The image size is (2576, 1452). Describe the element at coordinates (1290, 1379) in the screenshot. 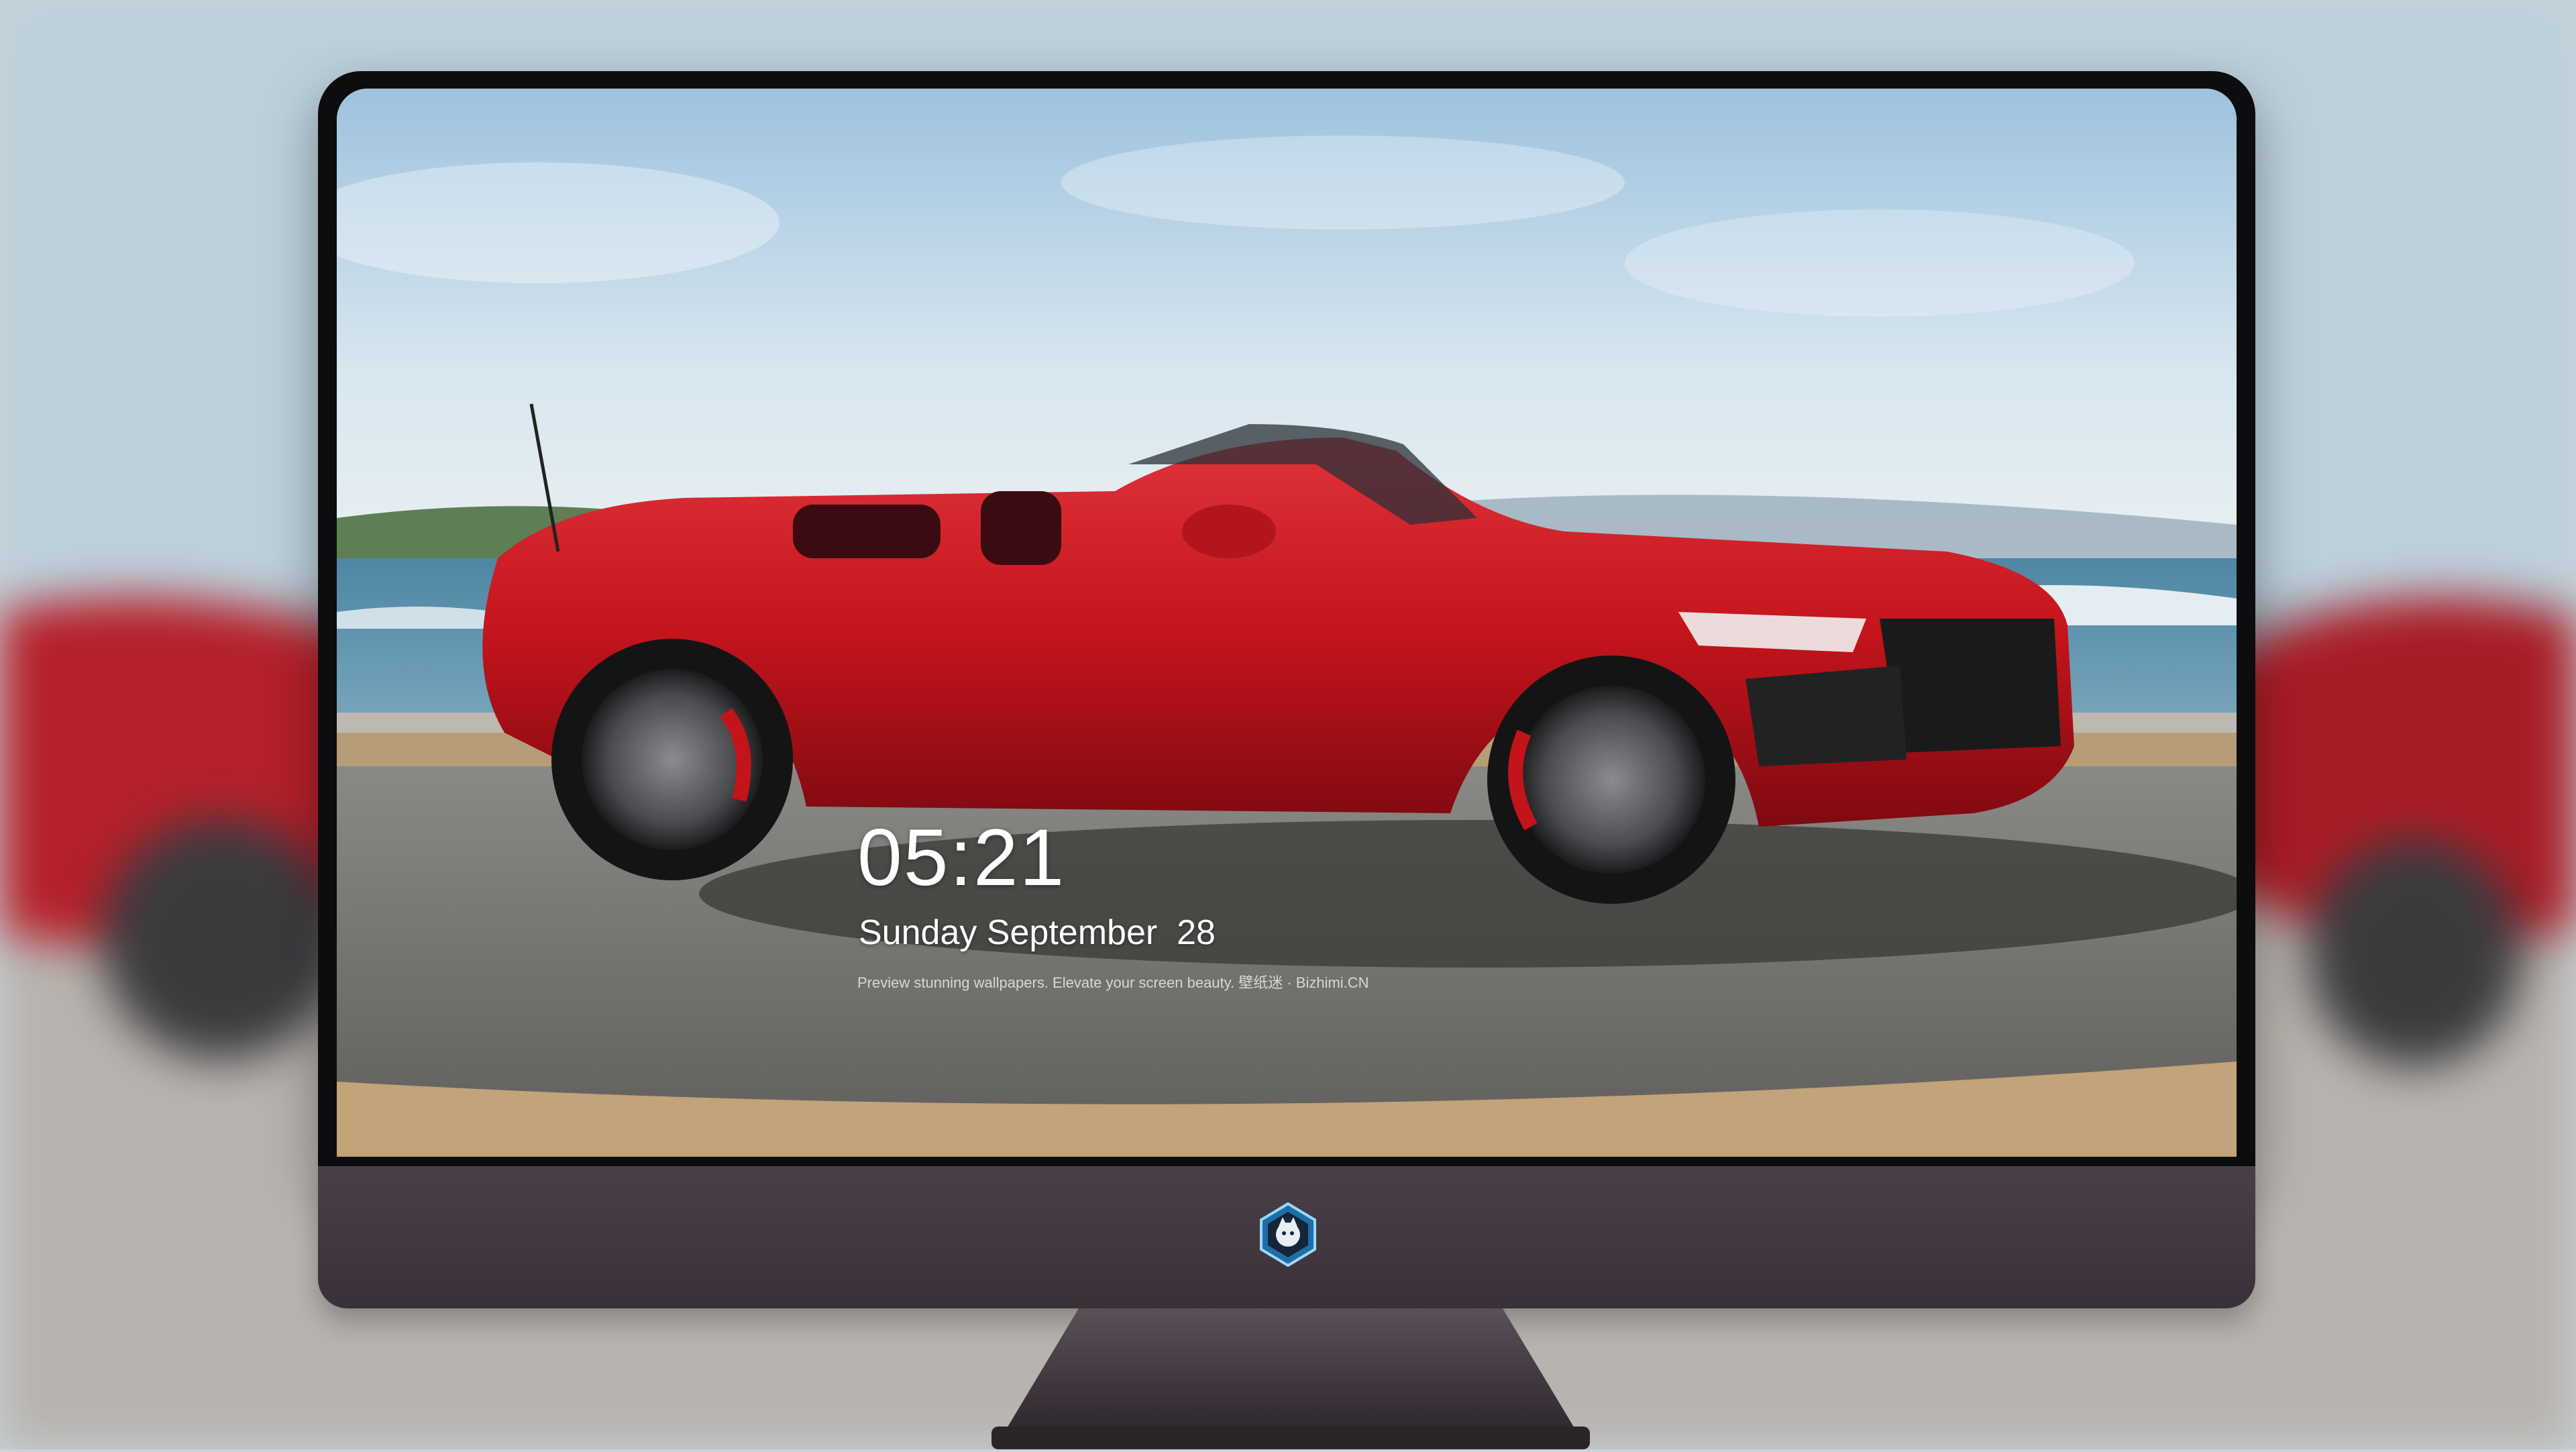

I see `monitor-stand` at that location.